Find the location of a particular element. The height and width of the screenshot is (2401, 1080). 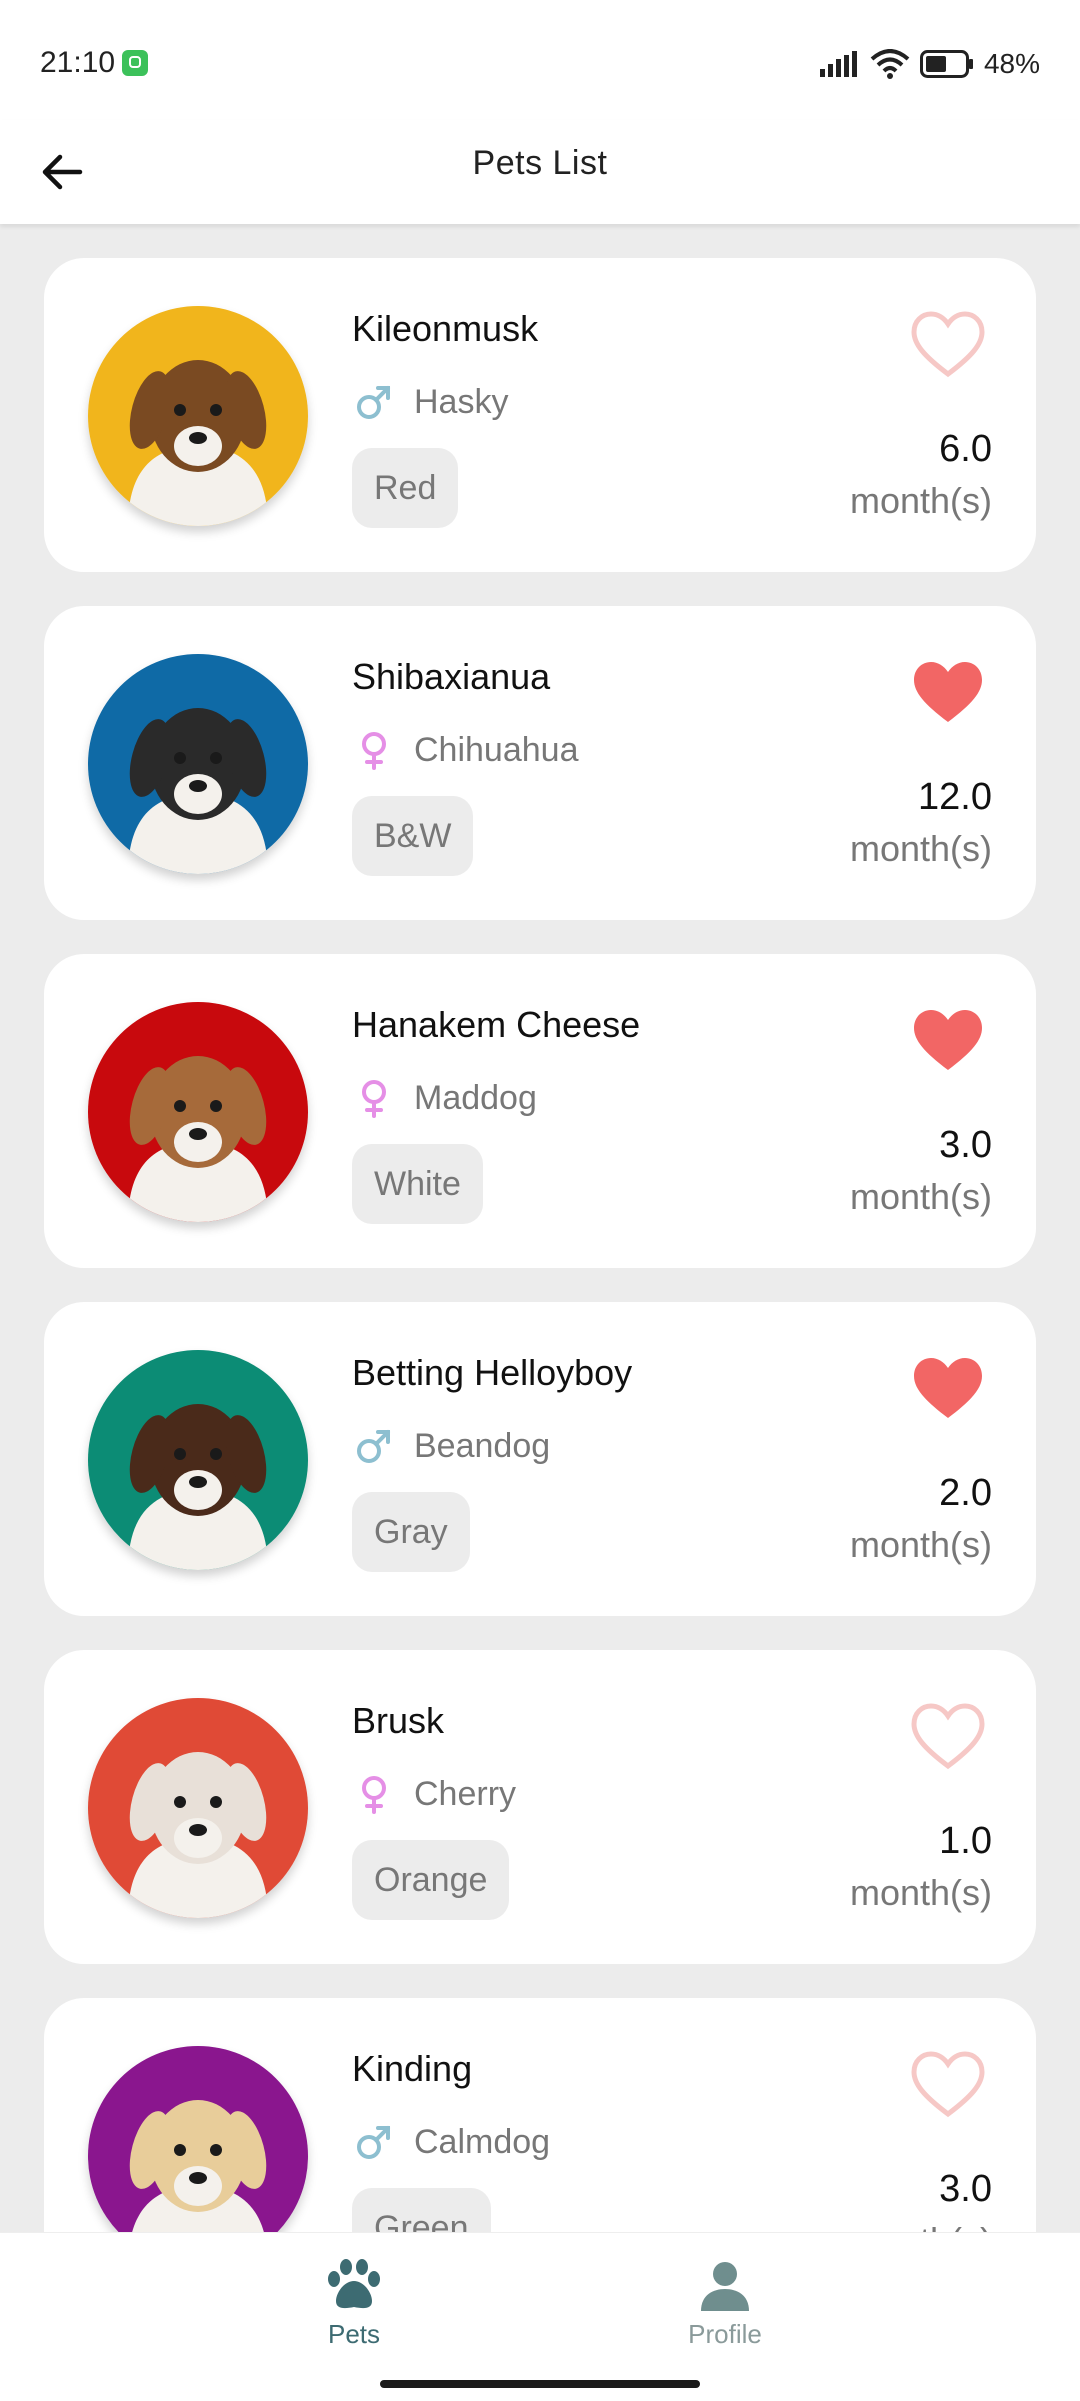

pet-color-chip: Gray is located at coordinates (411, 1532).